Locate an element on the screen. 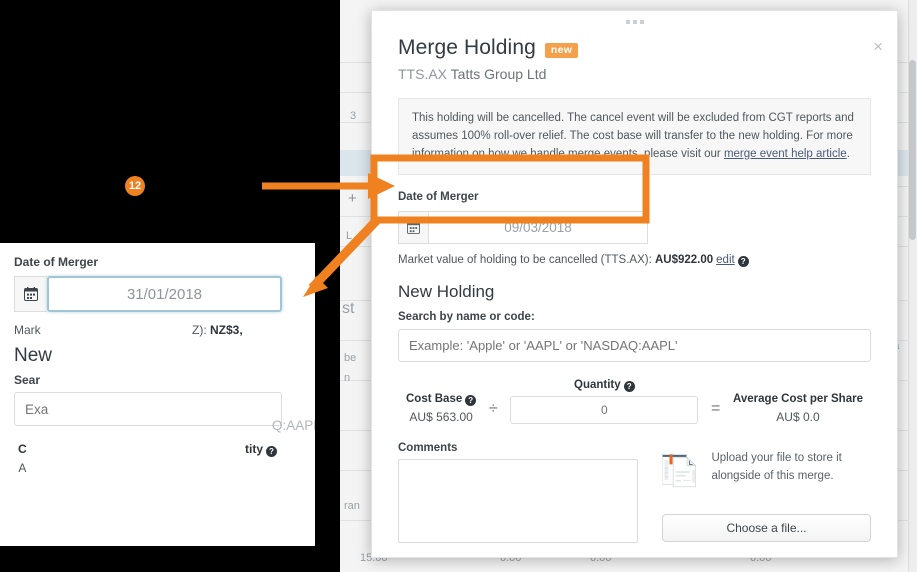  drag-dots-icon is located at coordinates (634, 22).